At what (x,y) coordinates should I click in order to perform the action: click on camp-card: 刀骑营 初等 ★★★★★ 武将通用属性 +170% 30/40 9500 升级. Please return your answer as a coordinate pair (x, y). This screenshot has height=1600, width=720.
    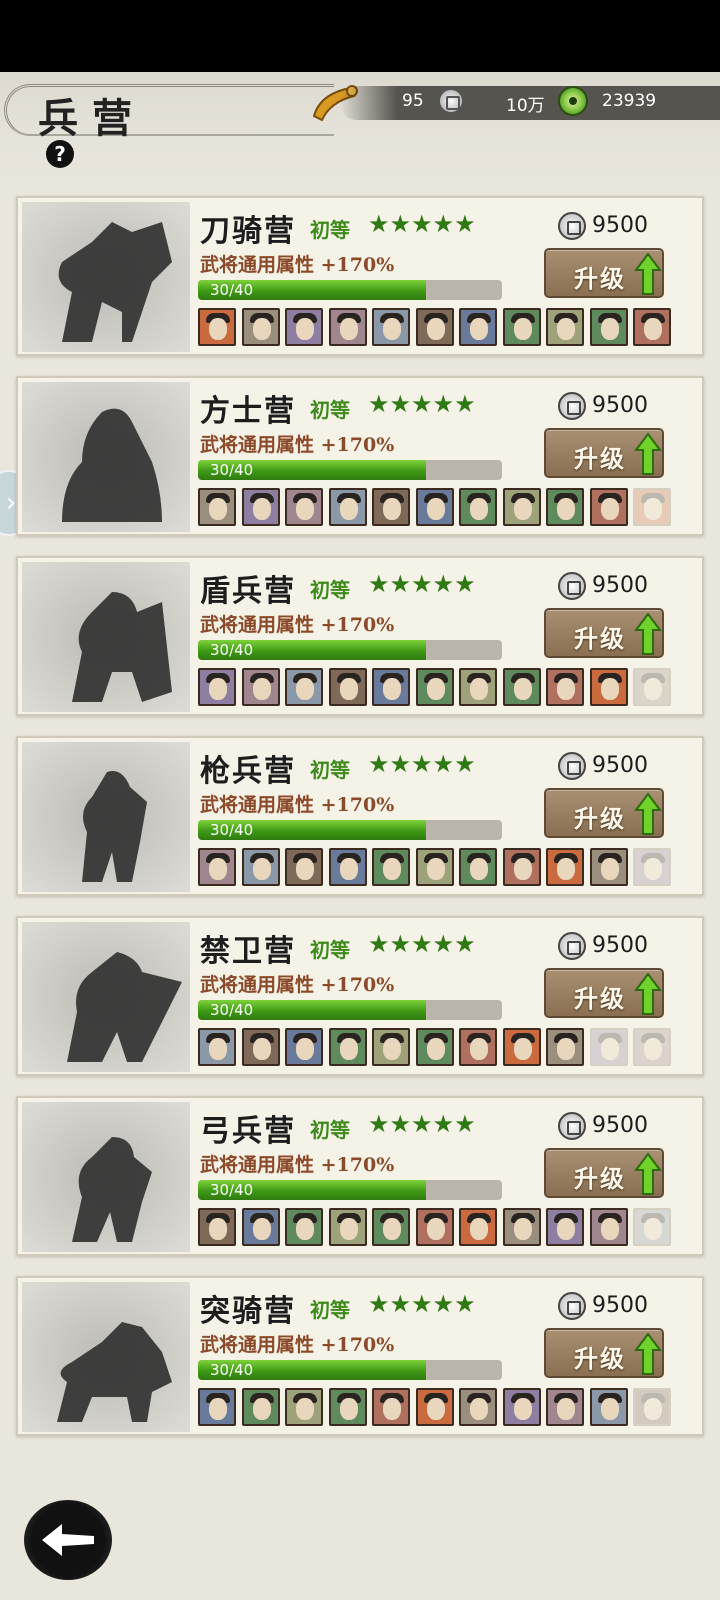
    Looking at the image, I should click on (360, 276).